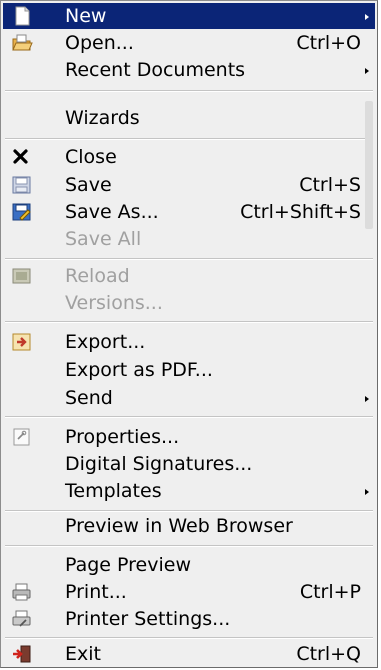  Describe the element at coordinates (113, 491) in the screenshot. I see `menu-item-templates-label: Templates` at that location.